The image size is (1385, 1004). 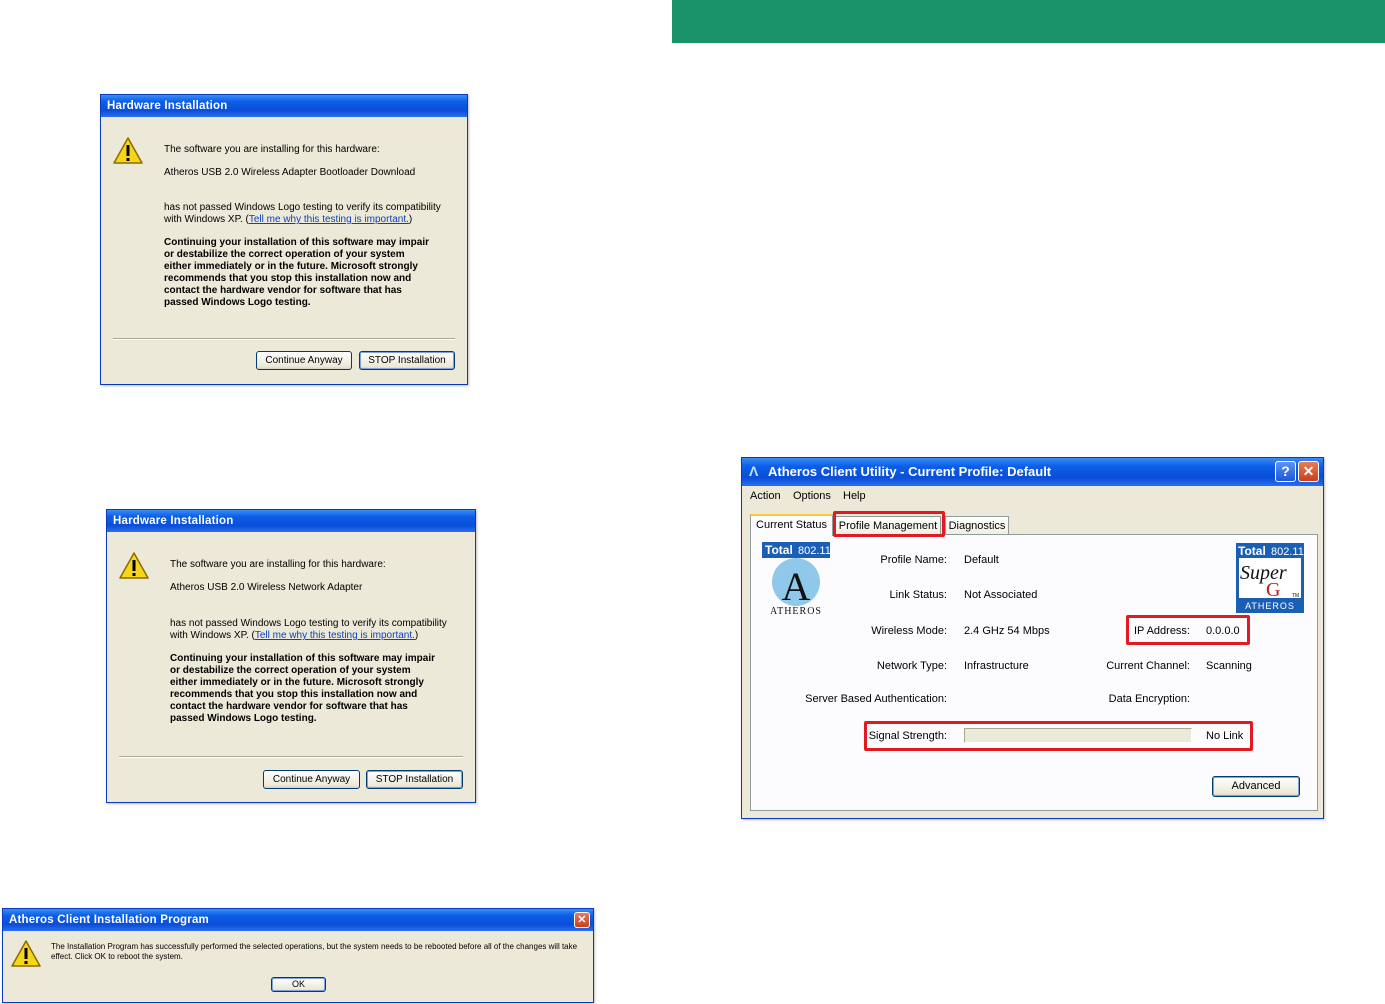 I want to click on link-status-label: Link Status:, so click(x=918, y=595).